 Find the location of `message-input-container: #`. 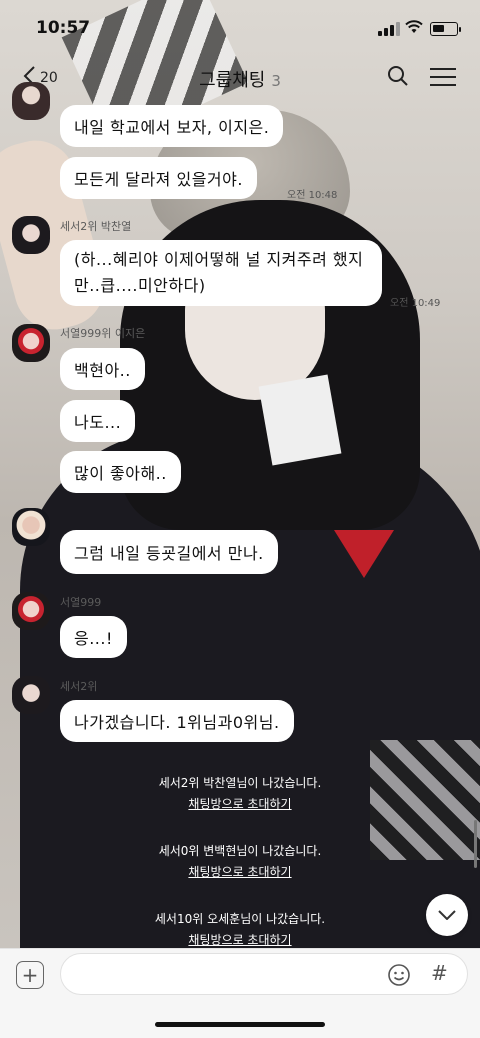

message-input-container: # is located at coordinates (264, 974).